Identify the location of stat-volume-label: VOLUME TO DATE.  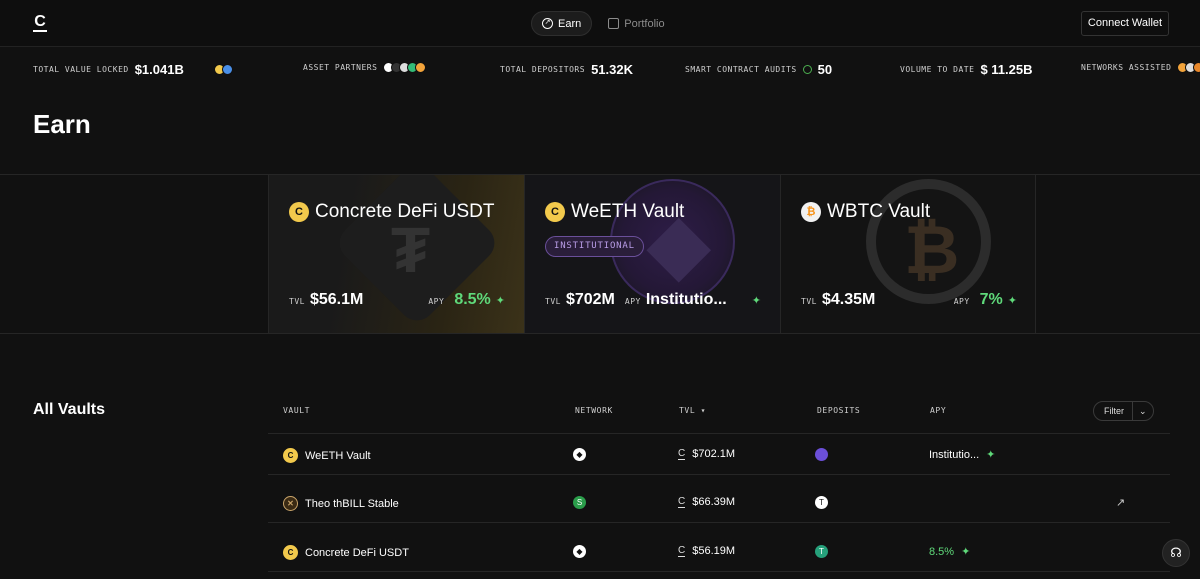
(937, 69).